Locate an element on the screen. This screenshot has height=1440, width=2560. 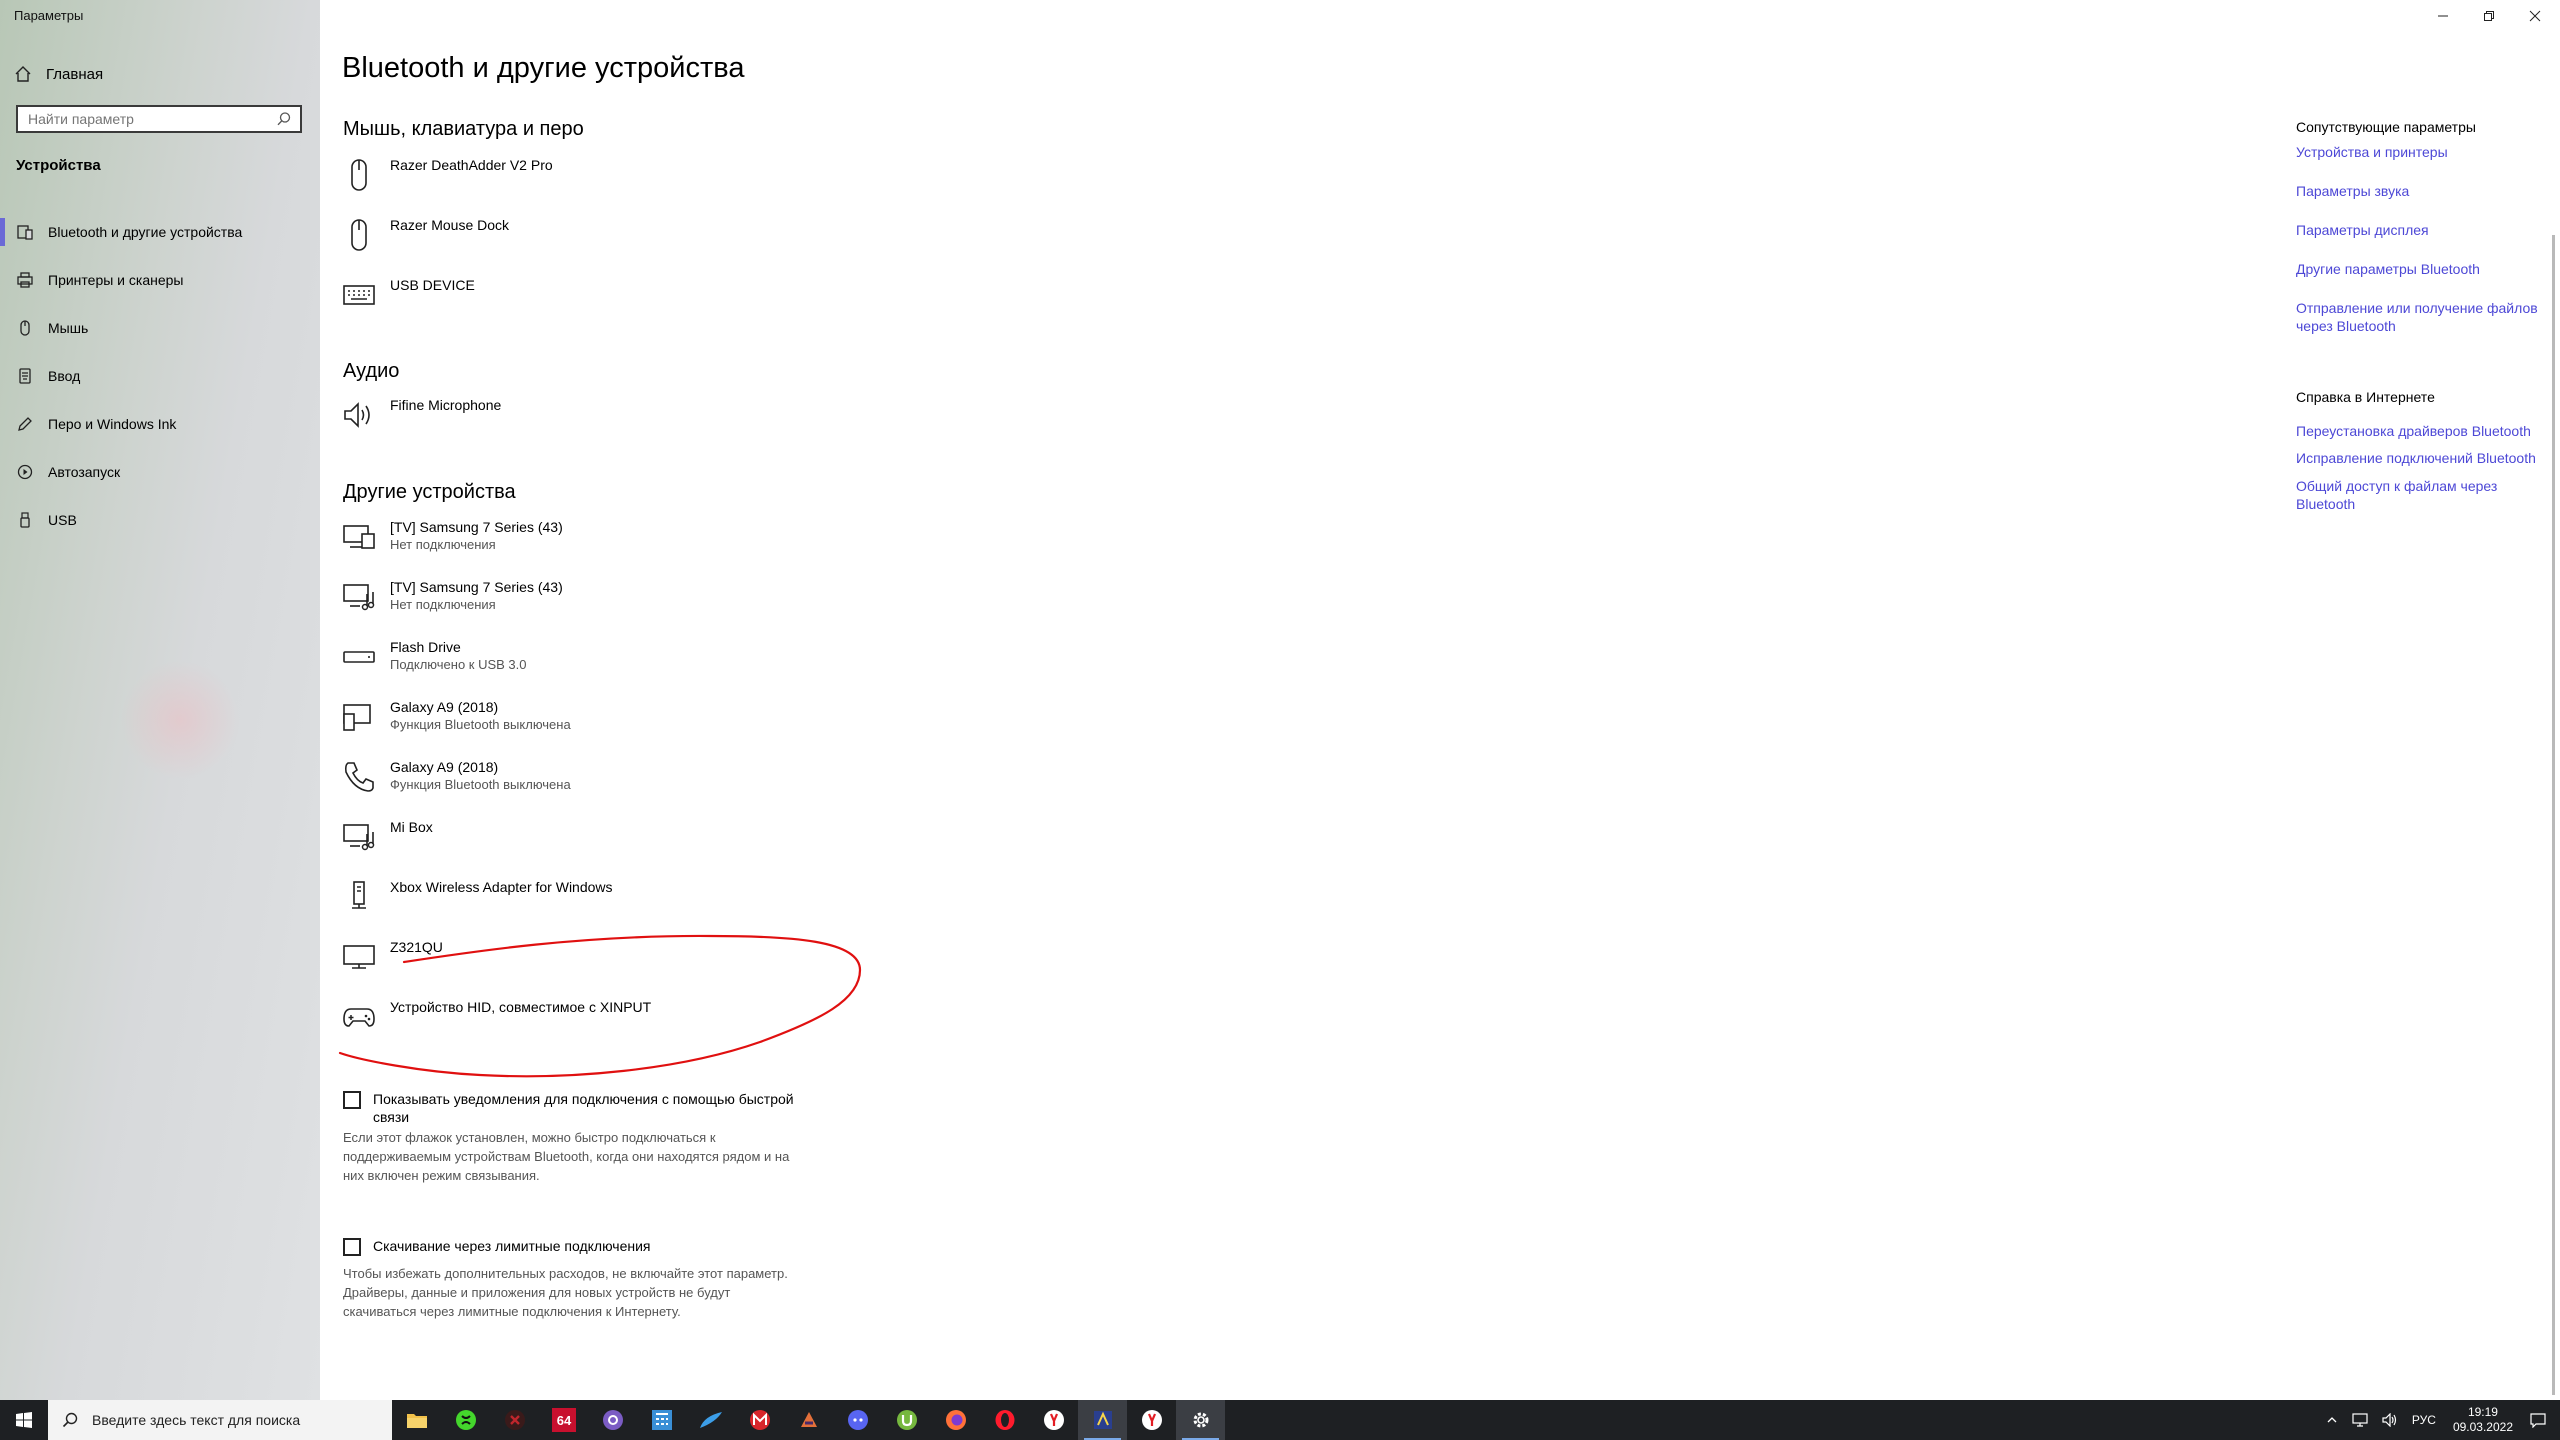
home-icon is located at coordinates (23, 74).